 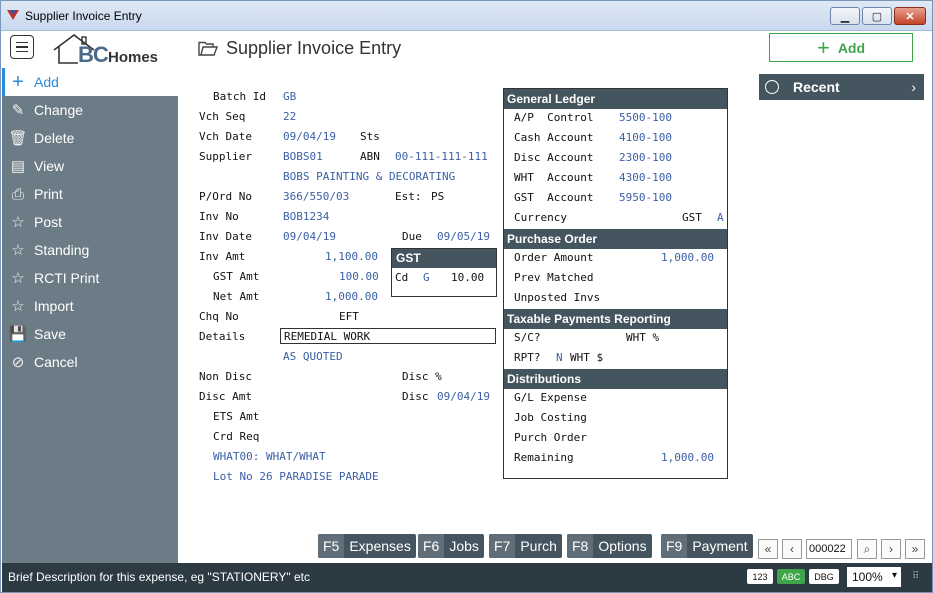 What do you see at coordinates (289, 96) in the screenshot?
I see `batch-id-field: GB` at bounding box center [289, 96].